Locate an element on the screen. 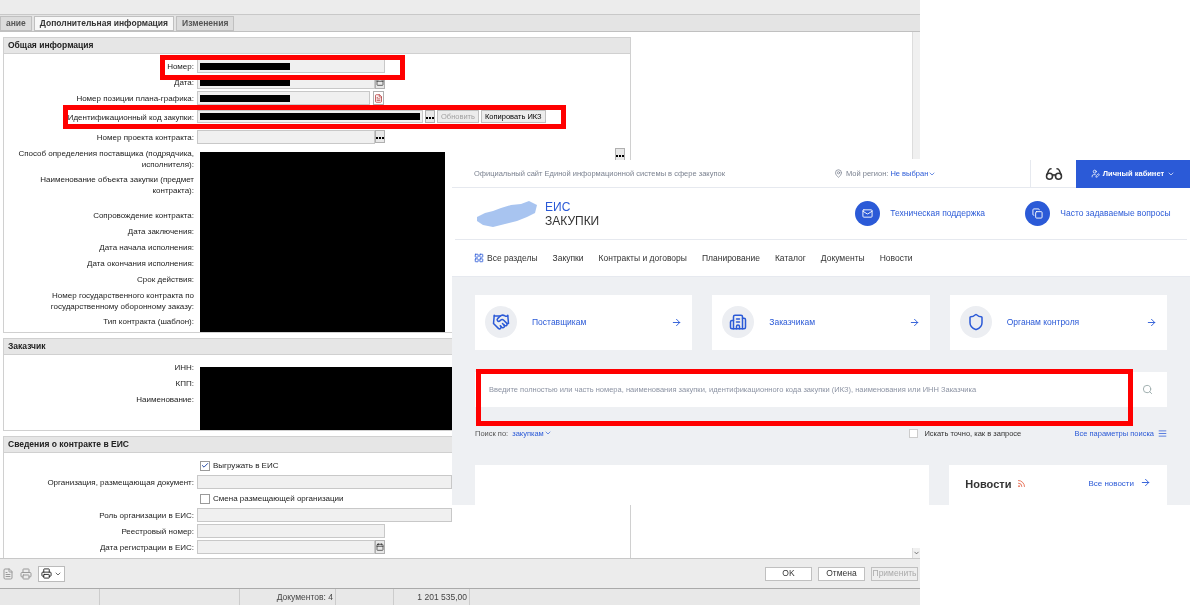  print-button is located at coordinates (51, 573).